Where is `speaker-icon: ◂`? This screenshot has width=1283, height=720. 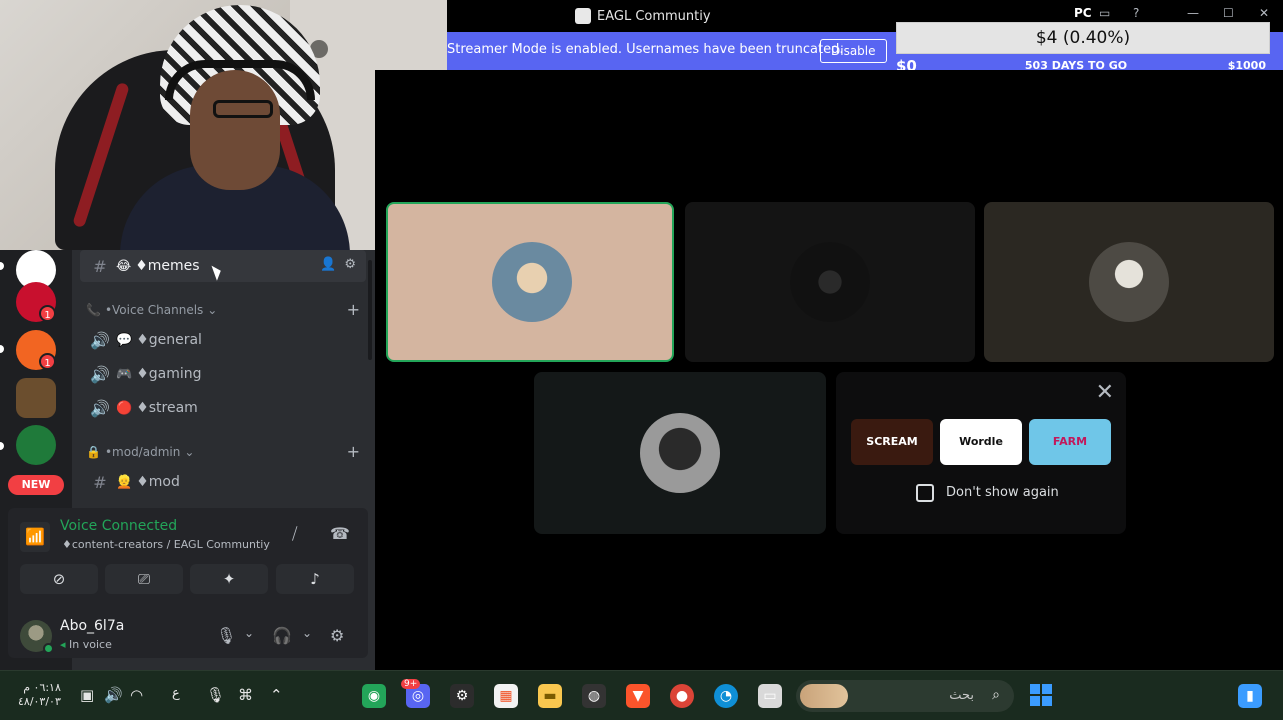
speaker-icon: ◂ is located at coordinates (63, 644).